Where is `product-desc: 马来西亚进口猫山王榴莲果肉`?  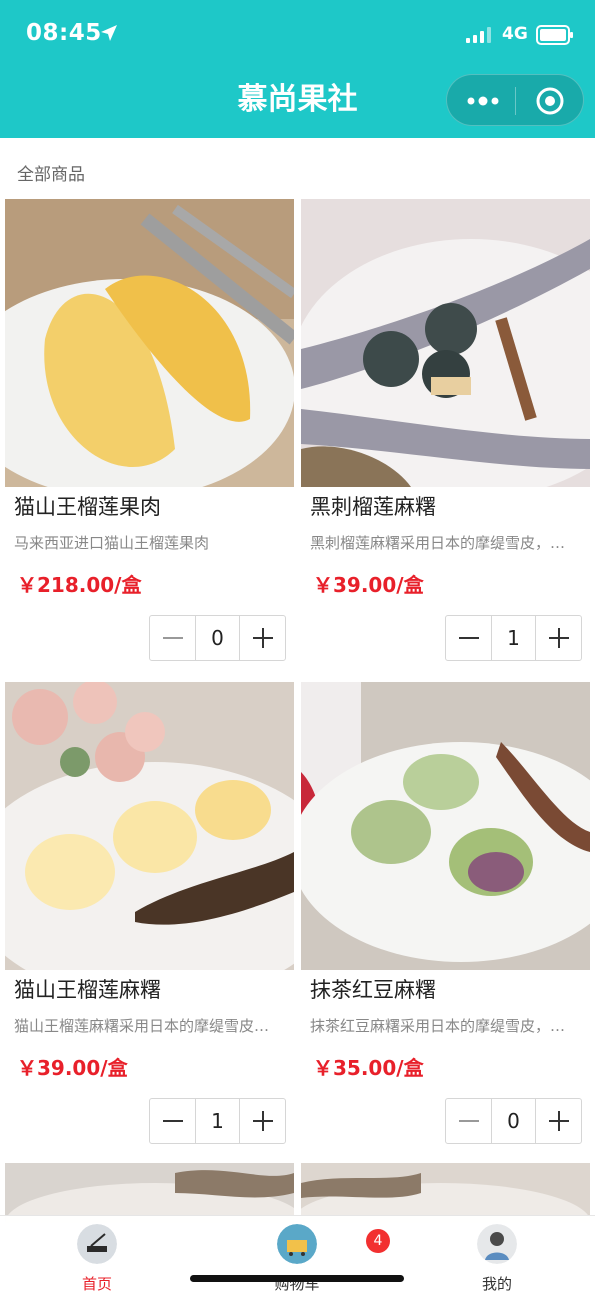 product-desc: 马来西亚进口猫山王榴莲果肉 is located at coordinates (112, 543).